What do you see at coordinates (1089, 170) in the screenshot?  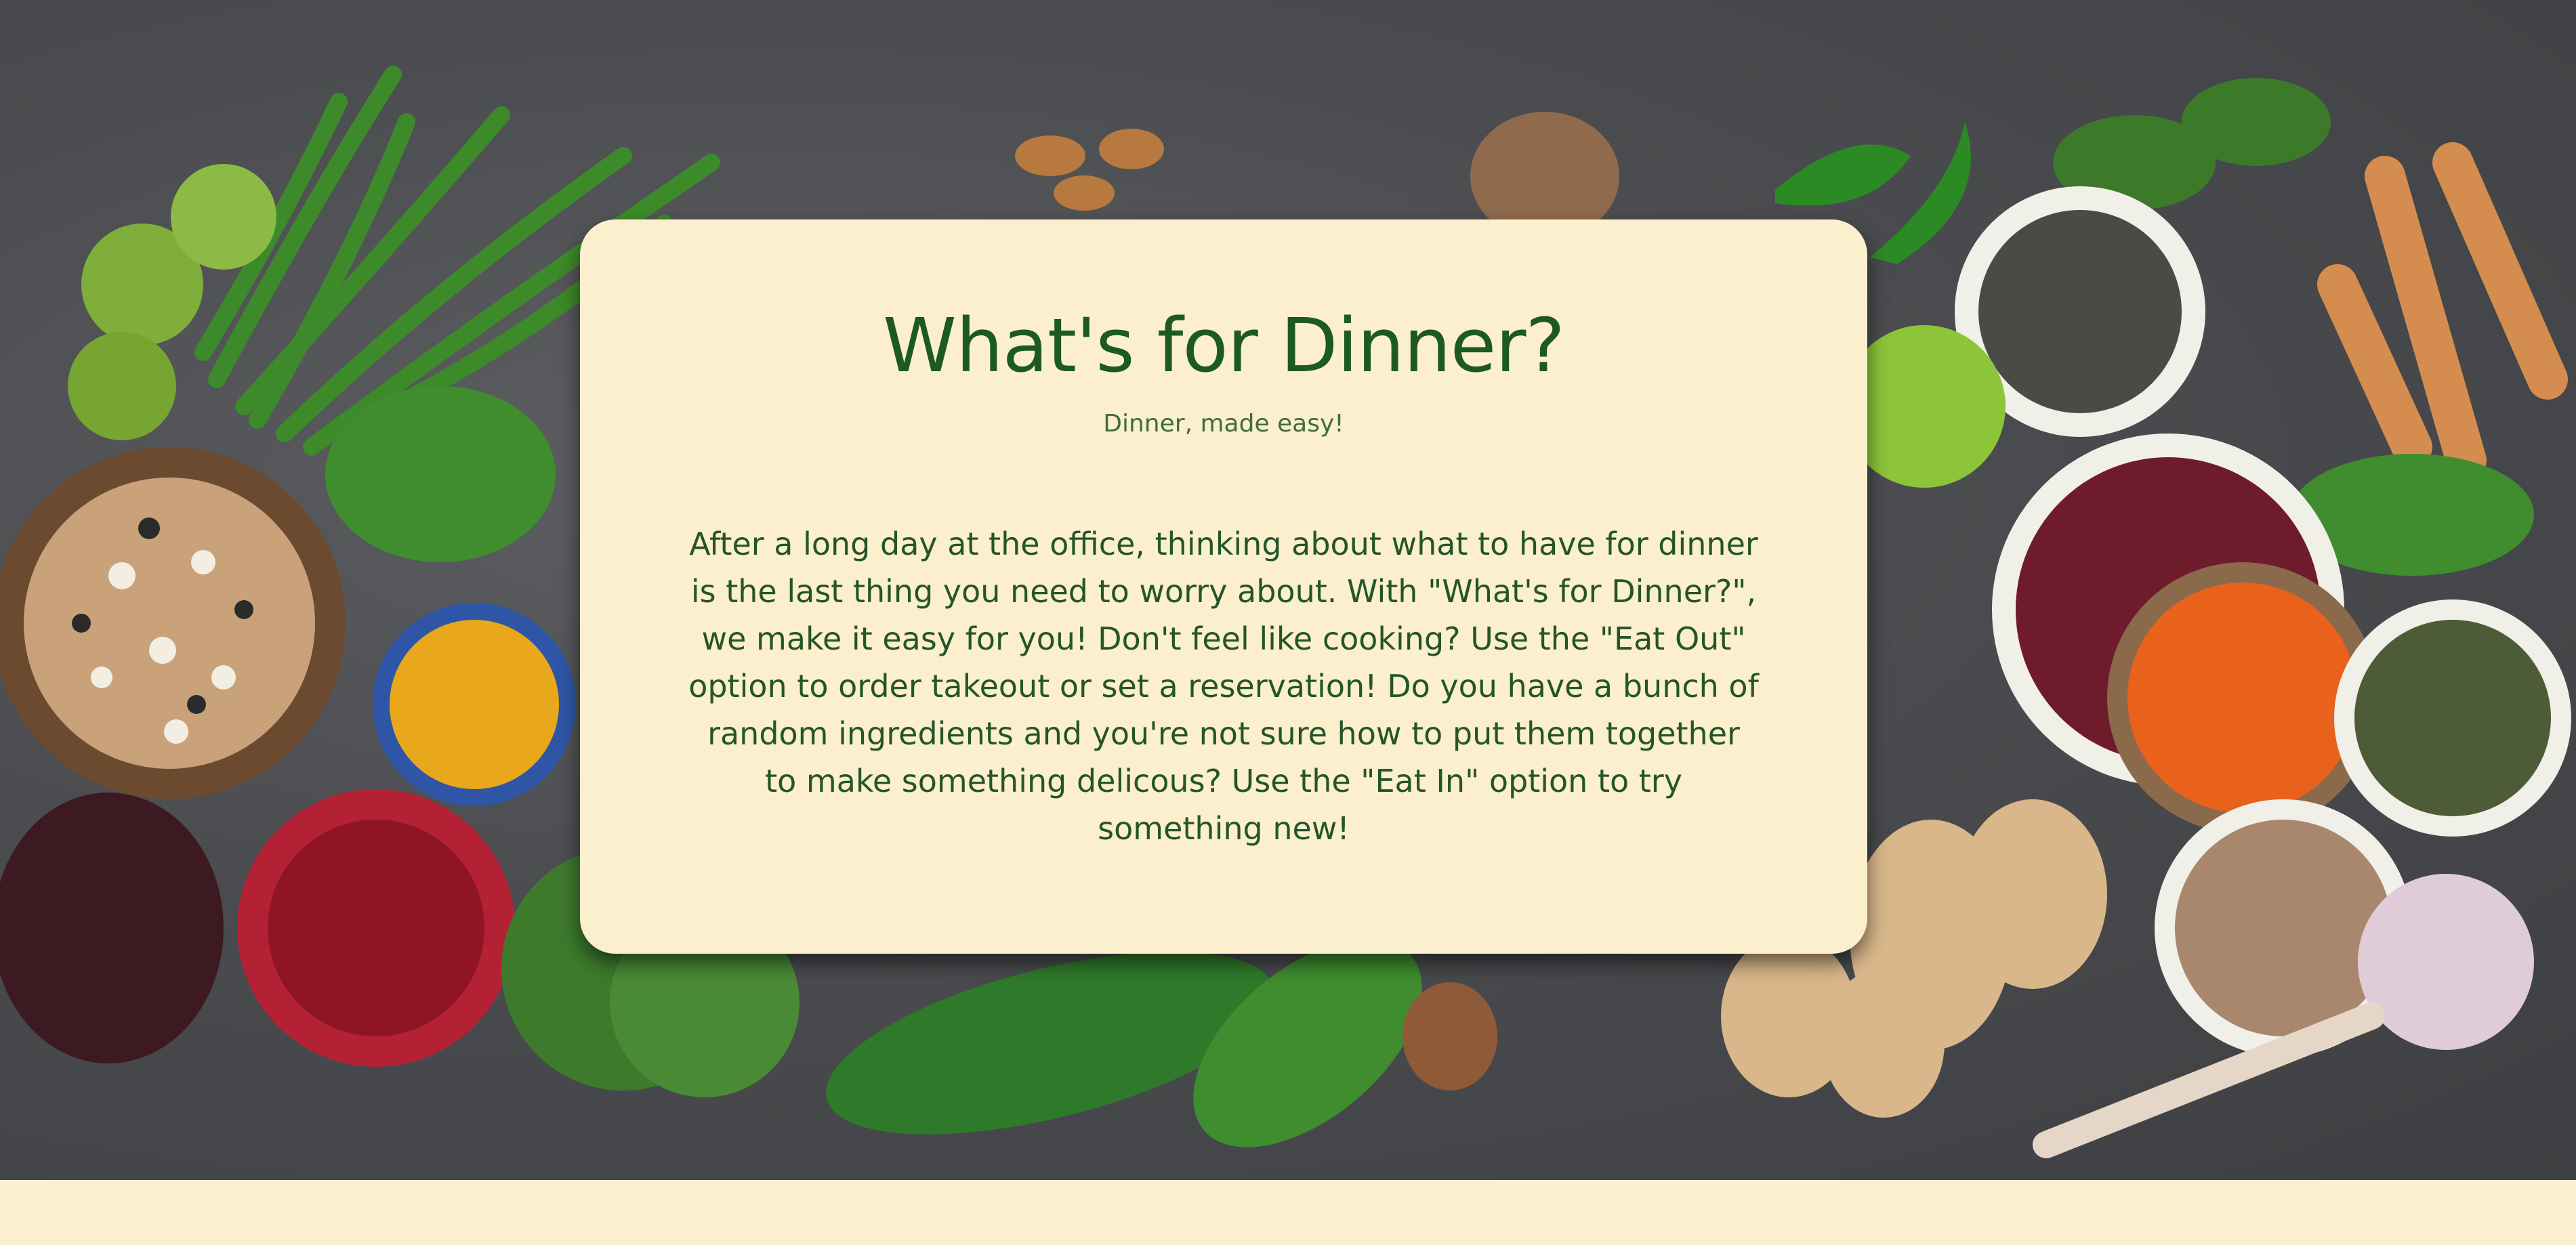 I see `almonds` at bounding box center [1089, 170].